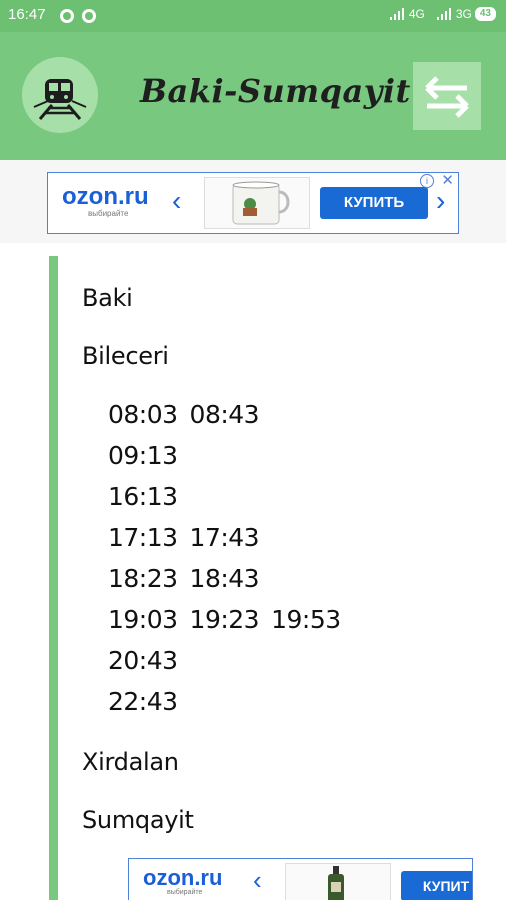 This screenshot has width=506, height=900. I want to click on close-icon: ✕, so click(447, 180).